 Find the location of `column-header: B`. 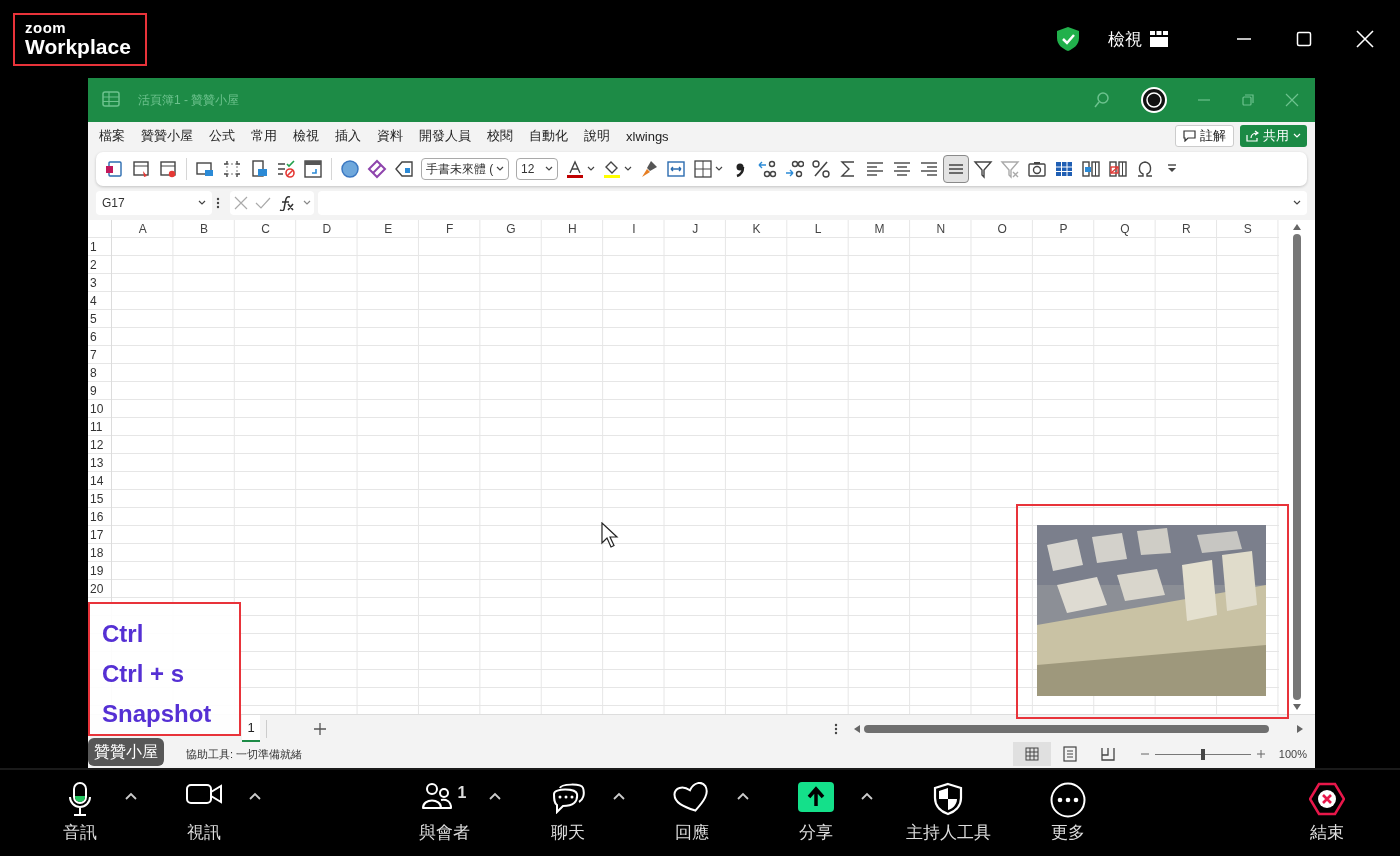

column-header: B is located at coordinates (204, 229).